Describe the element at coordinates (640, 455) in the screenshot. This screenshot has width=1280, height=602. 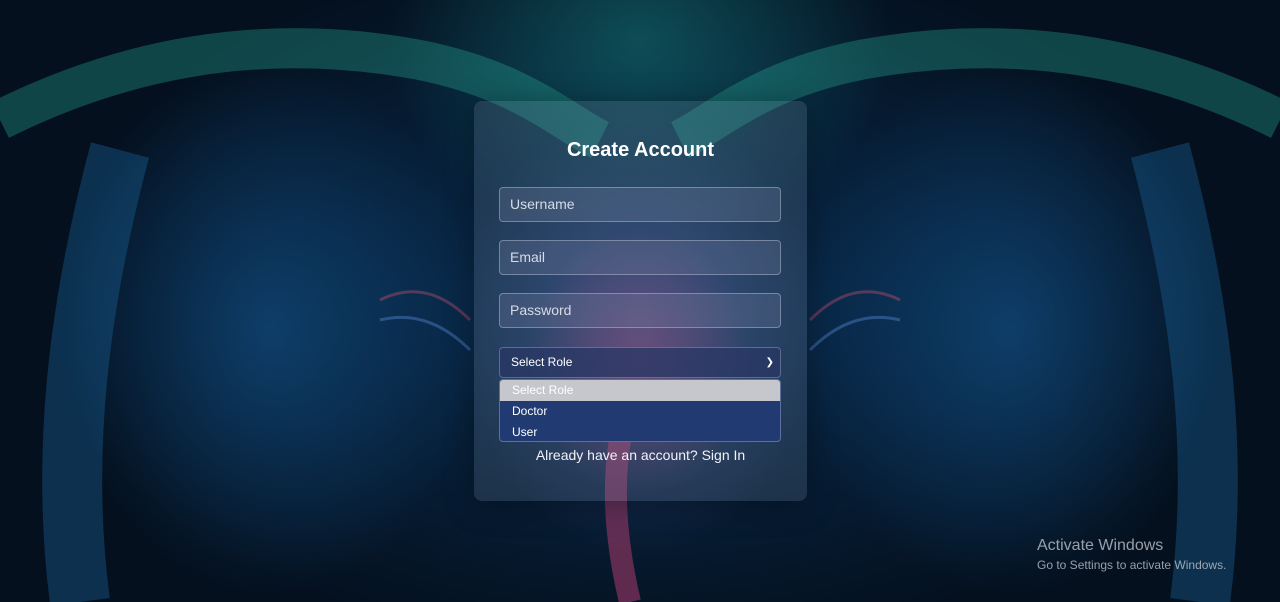
I see `signin-link: Already have an account? Sign In` at that location.